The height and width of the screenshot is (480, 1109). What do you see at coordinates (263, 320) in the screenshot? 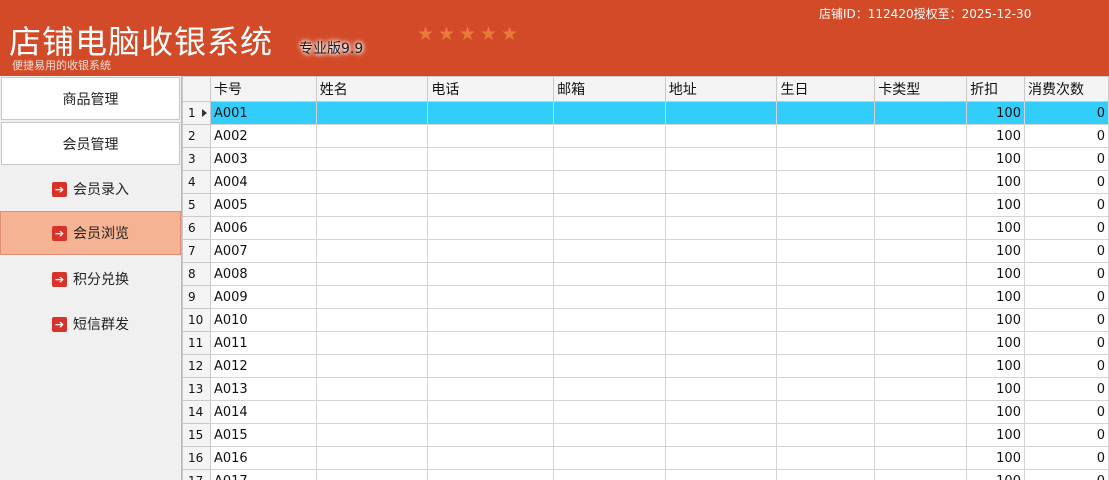
I see `table-cell: A010` at bounding box center [263, 320].